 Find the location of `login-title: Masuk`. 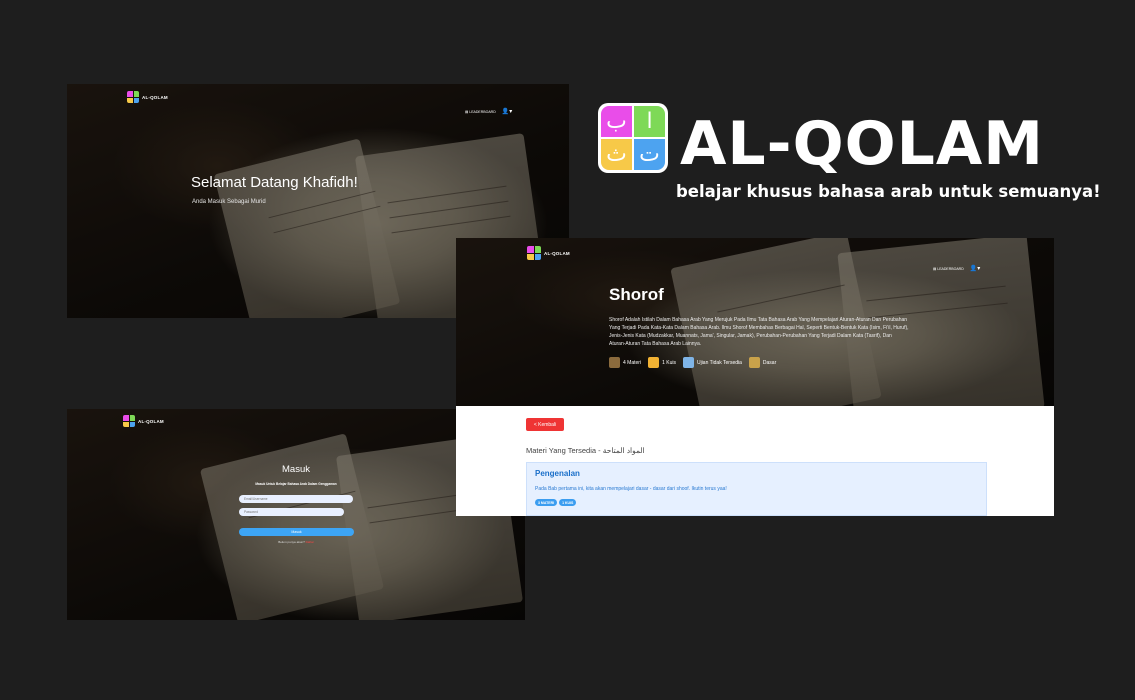

login-title: Masuk is located at coordinates (296, 469).